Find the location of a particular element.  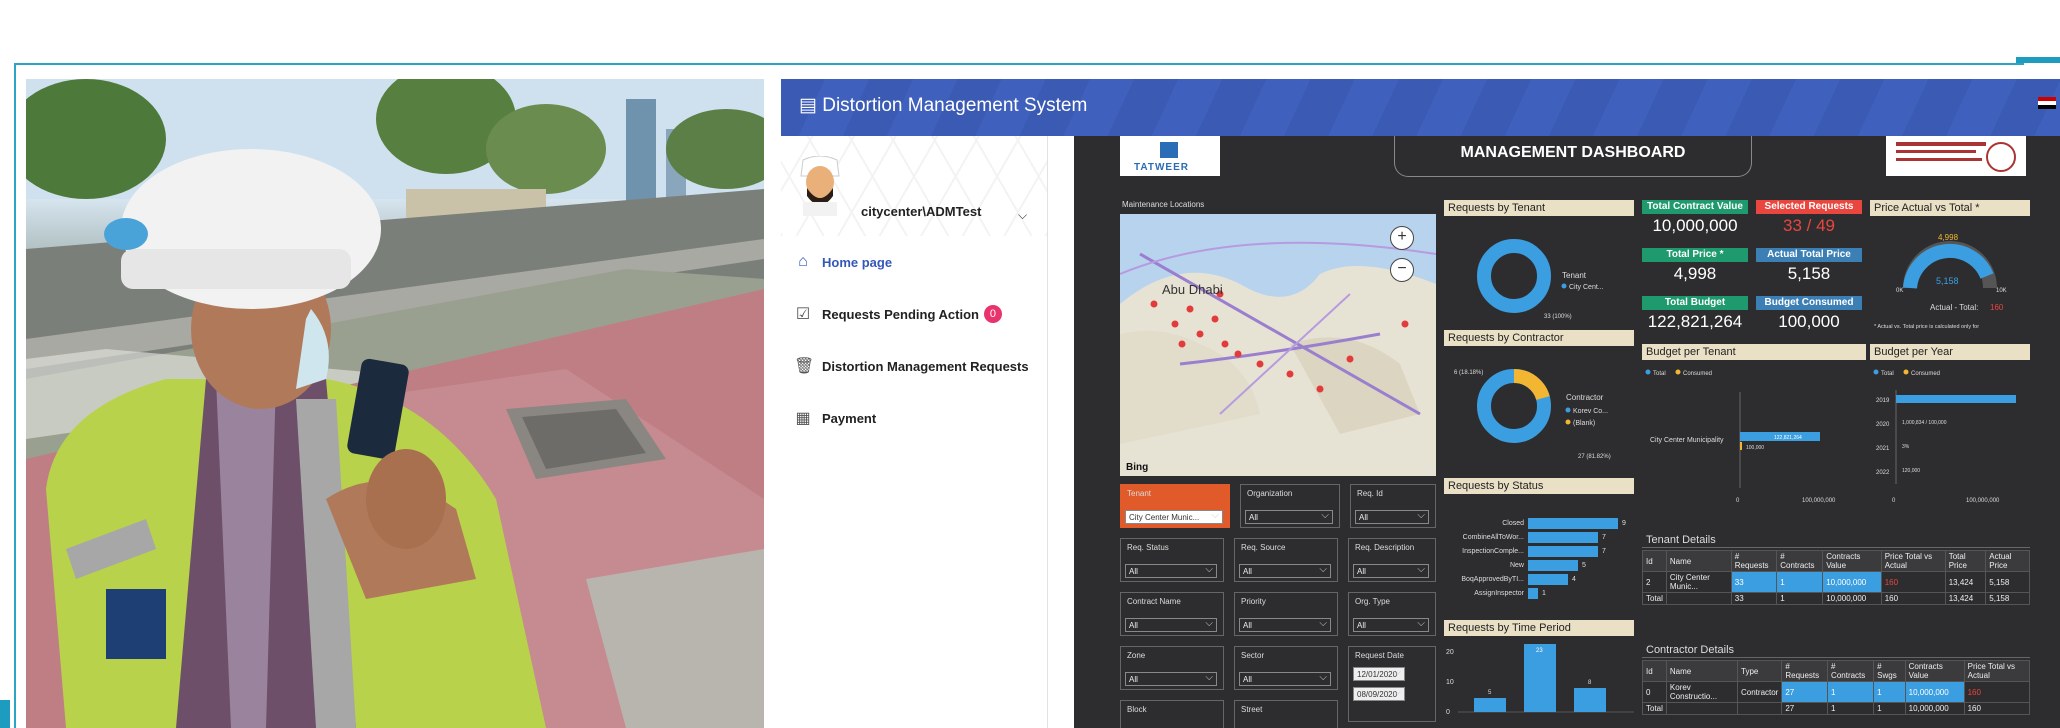

tenant-donut-title: Requests by Tenant is located at coordinates (1539, 208).